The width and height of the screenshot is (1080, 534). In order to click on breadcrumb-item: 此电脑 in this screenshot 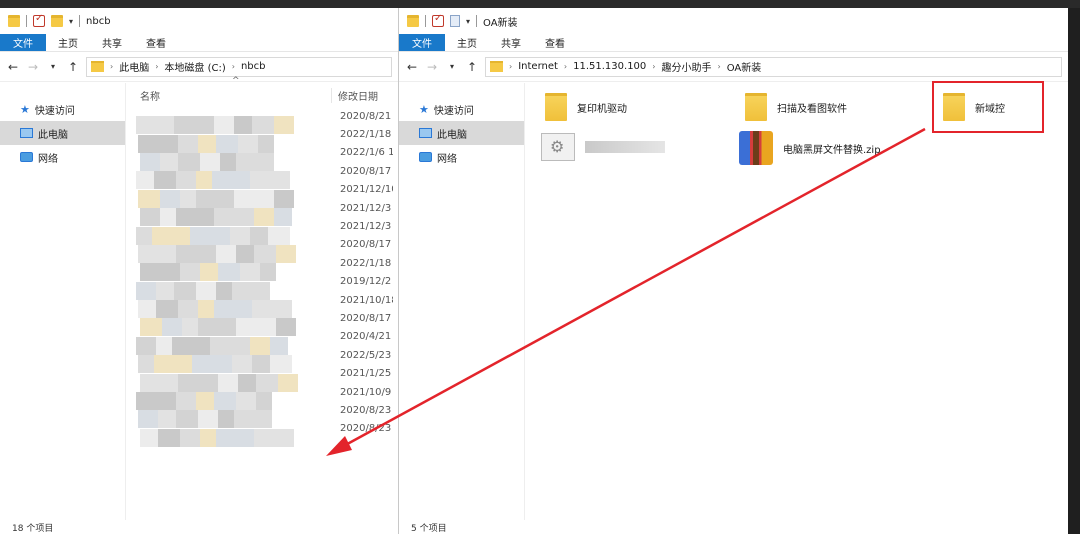, I will do `click(134, 66)`.